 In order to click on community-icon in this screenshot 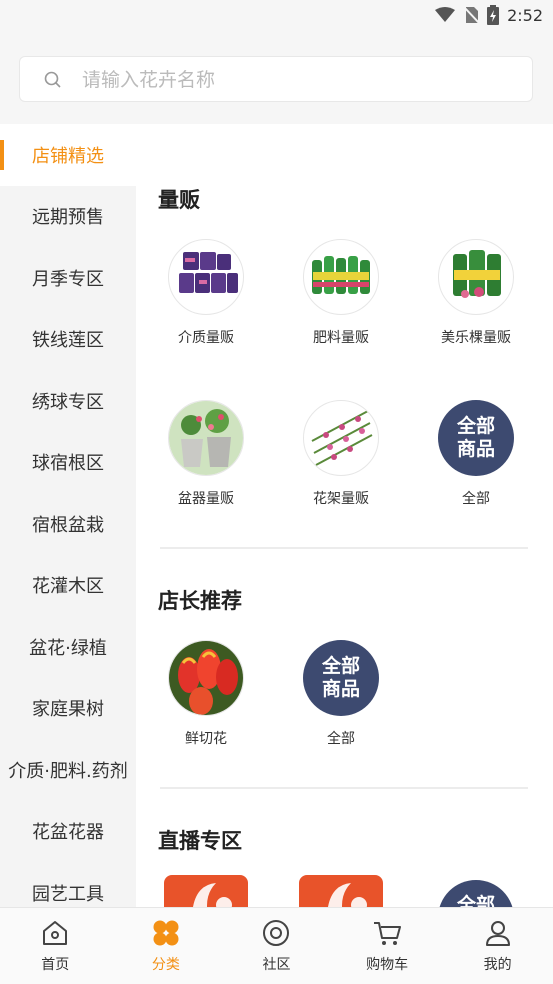, I will do `click(276, 933)`.